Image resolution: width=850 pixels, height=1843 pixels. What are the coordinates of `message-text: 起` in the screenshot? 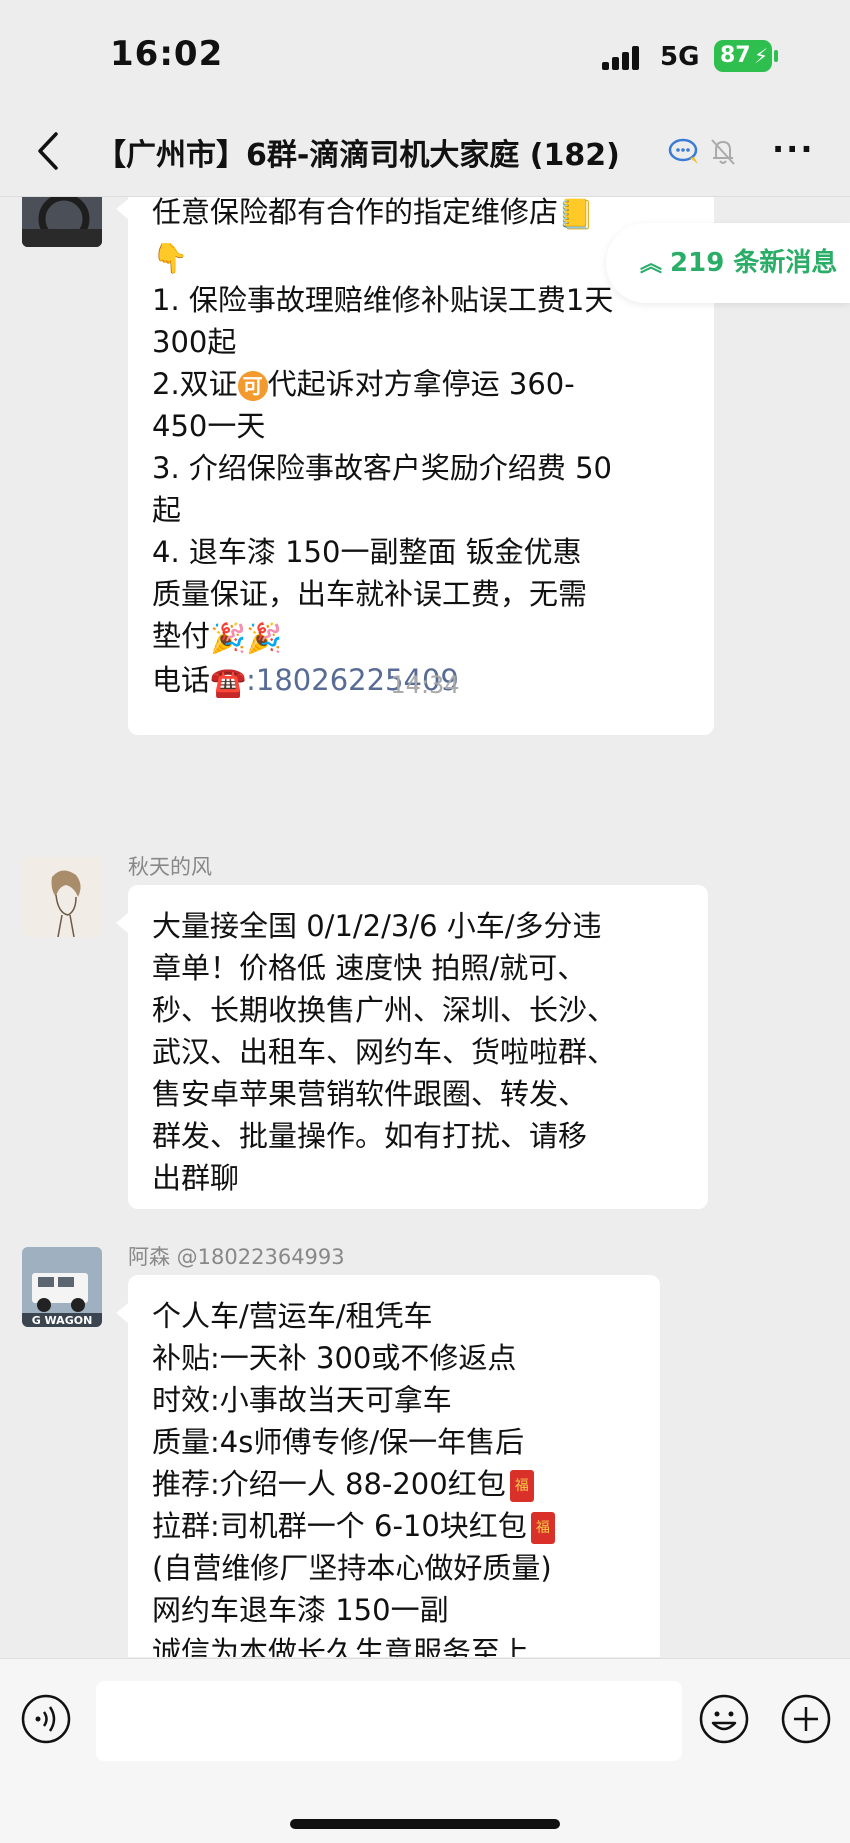 It's located at (167, 510).